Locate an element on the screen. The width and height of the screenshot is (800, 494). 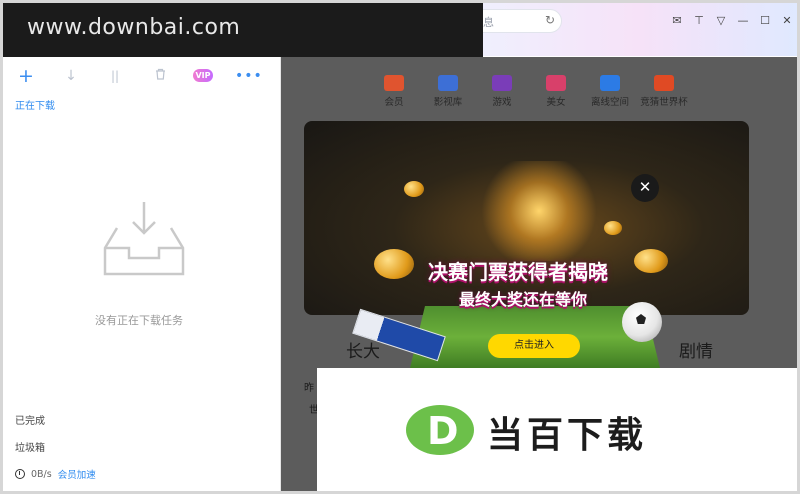
vip-badge: VIP is located at coordinates (203, 75).